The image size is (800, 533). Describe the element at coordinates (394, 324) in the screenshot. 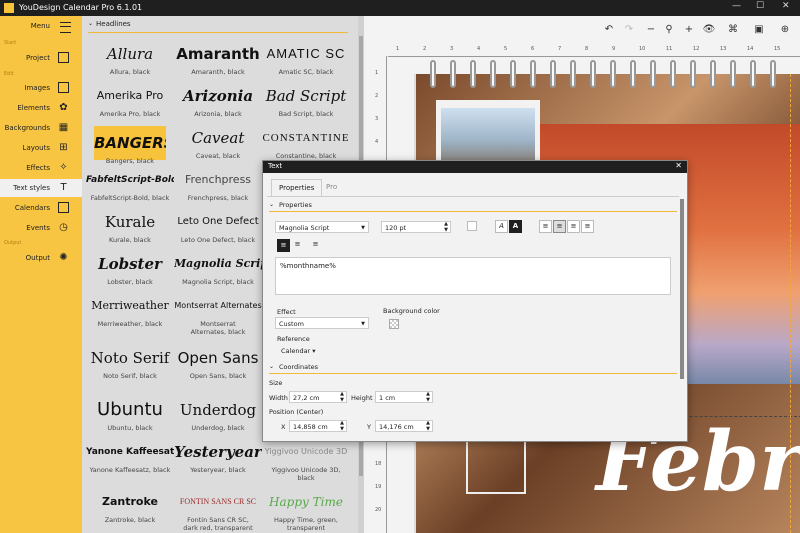

I see `background-color-swatch` at that location.